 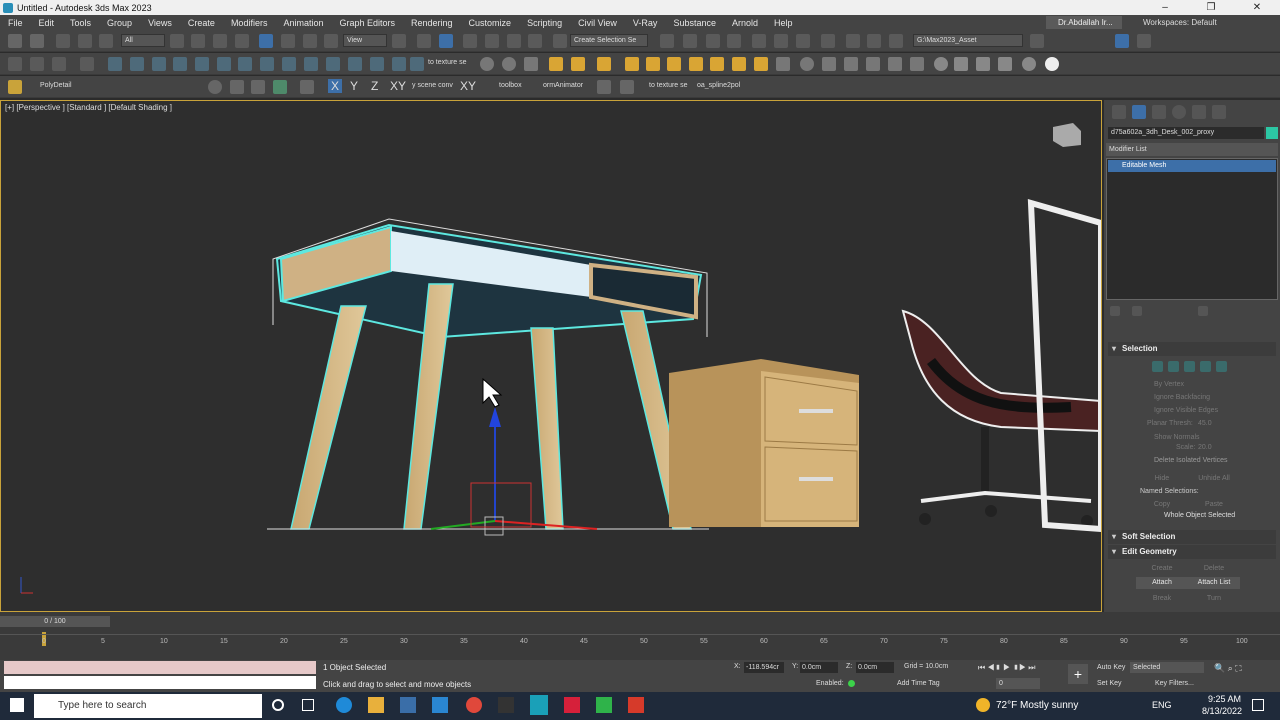 I want to click on stack-item-editable-mesh: Editable Mesh, so click(x=1192, y=166).